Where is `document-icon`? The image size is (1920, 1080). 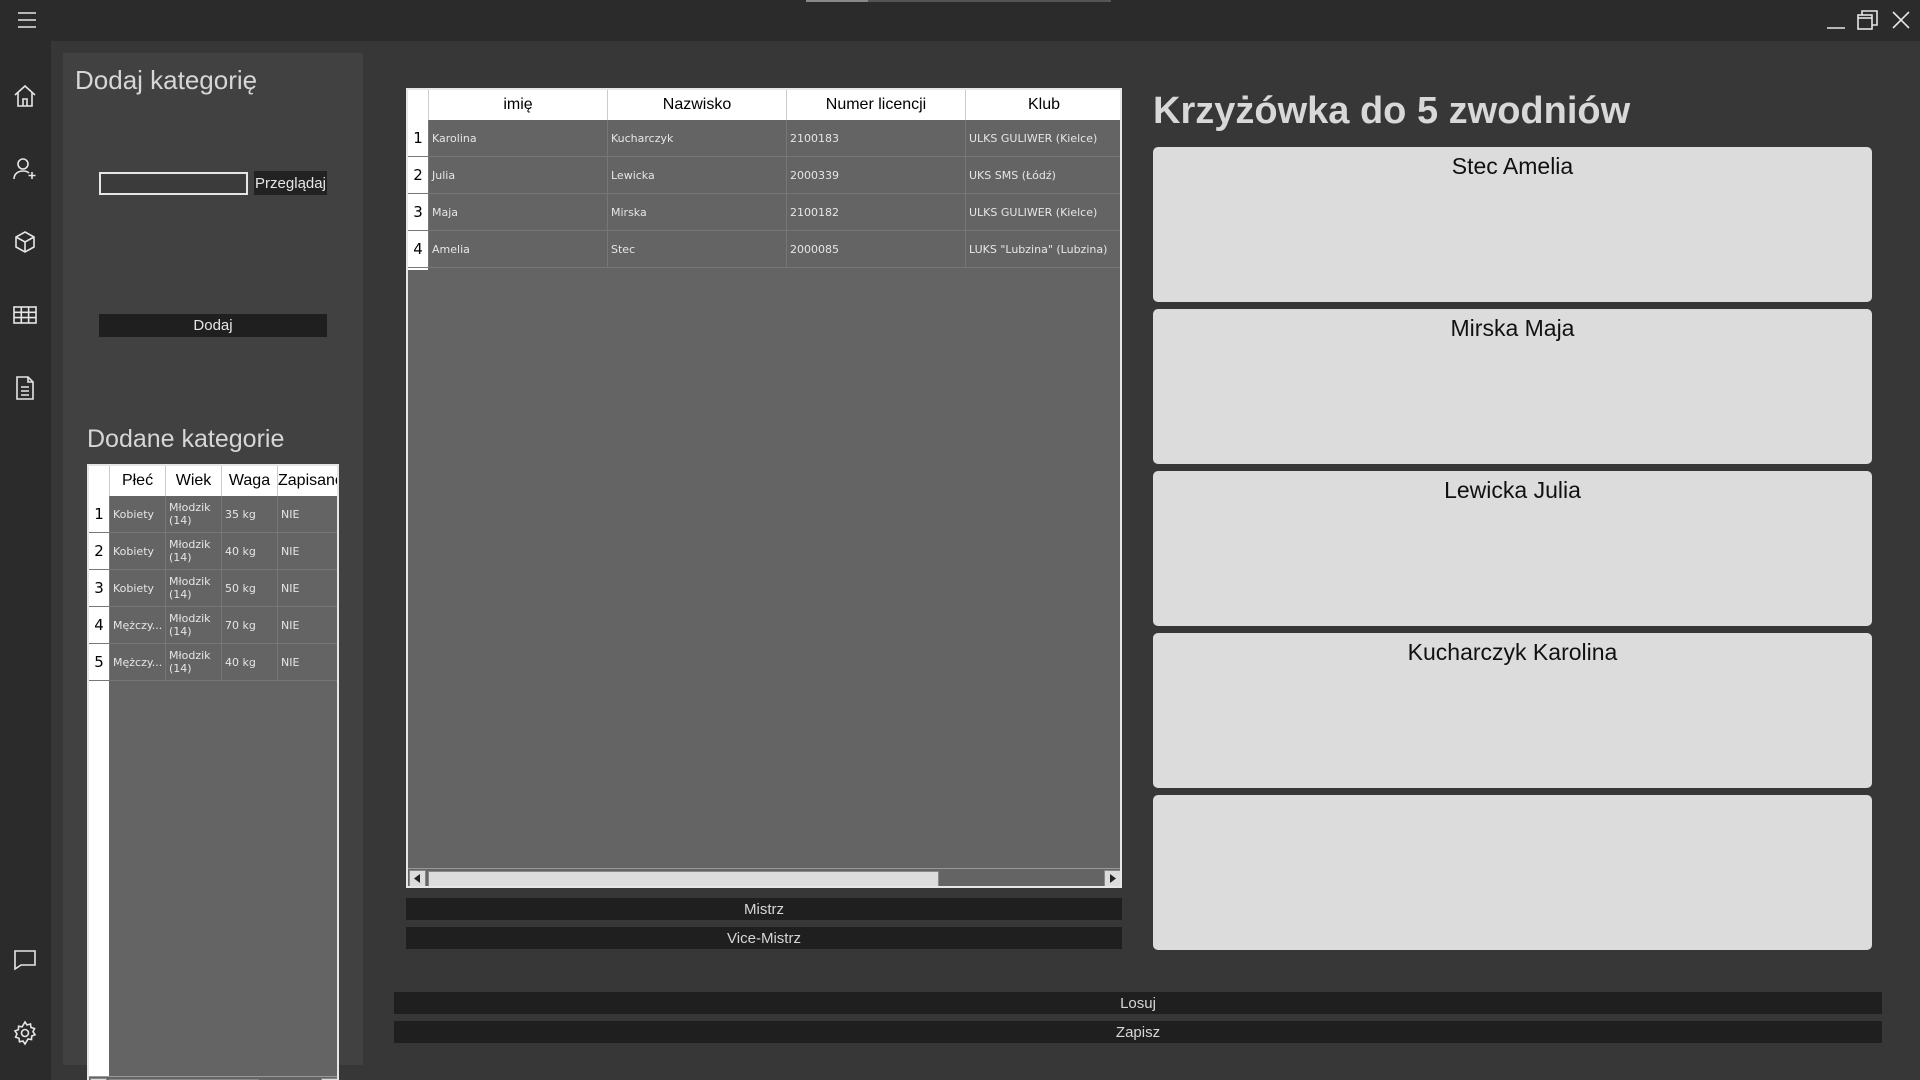 document-icon is located at coordinates (25, 388).